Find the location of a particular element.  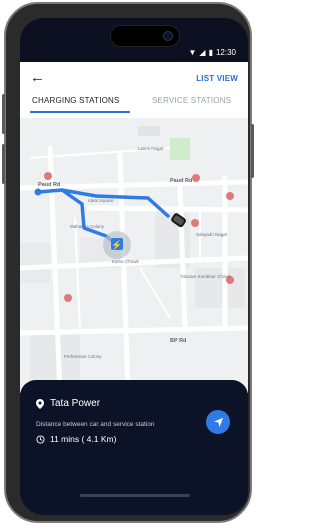

status-bar: ▼ ◢ ▮ 12:30 is located at coordinates (134, 40).